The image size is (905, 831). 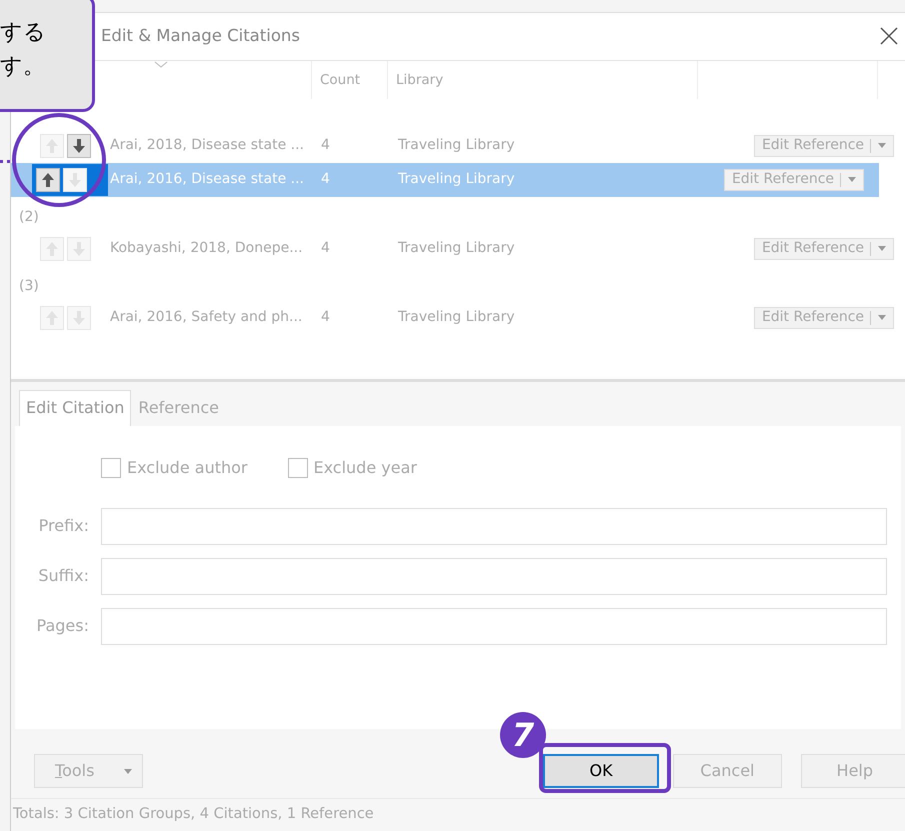 I want to click on citation-row: Arai, 2018, Disease state ... 4 Traveling Library Edit Reference, so click(x=458, y=145).